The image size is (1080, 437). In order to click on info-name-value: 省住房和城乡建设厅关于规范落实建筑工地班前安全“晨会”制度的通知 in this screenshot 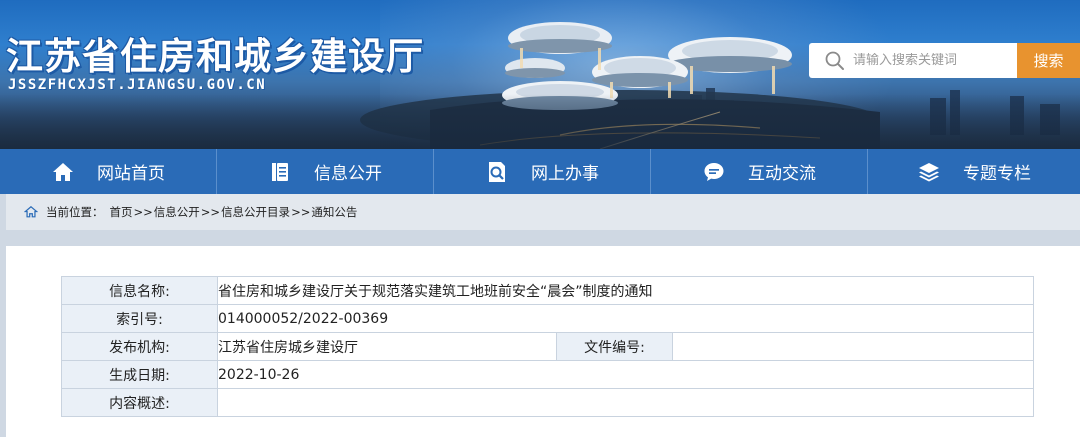, I will do `click(625, 290)`.